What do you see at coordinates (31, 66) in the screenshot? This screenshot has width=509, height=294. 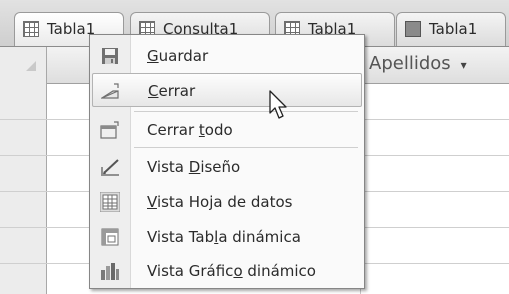 I see `select-all-corner` at bounding box center [31, 66].